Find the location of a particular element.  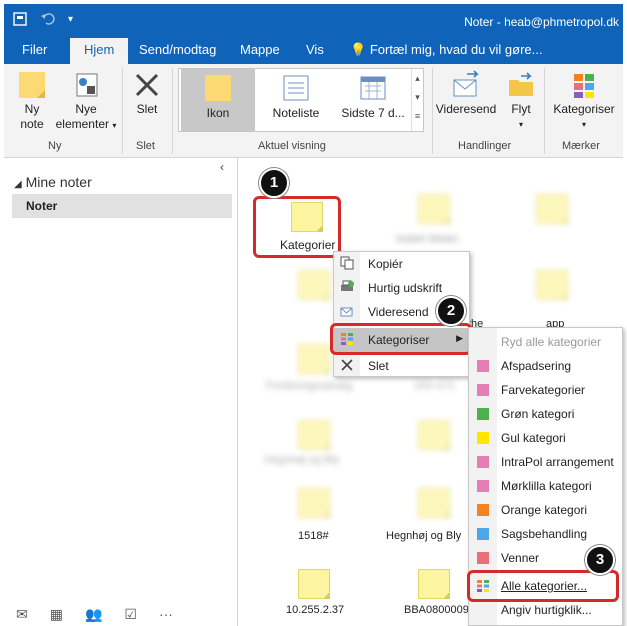

folder-group-mine-noter: ◢ Mine noter is located at coordinates (53, 182).